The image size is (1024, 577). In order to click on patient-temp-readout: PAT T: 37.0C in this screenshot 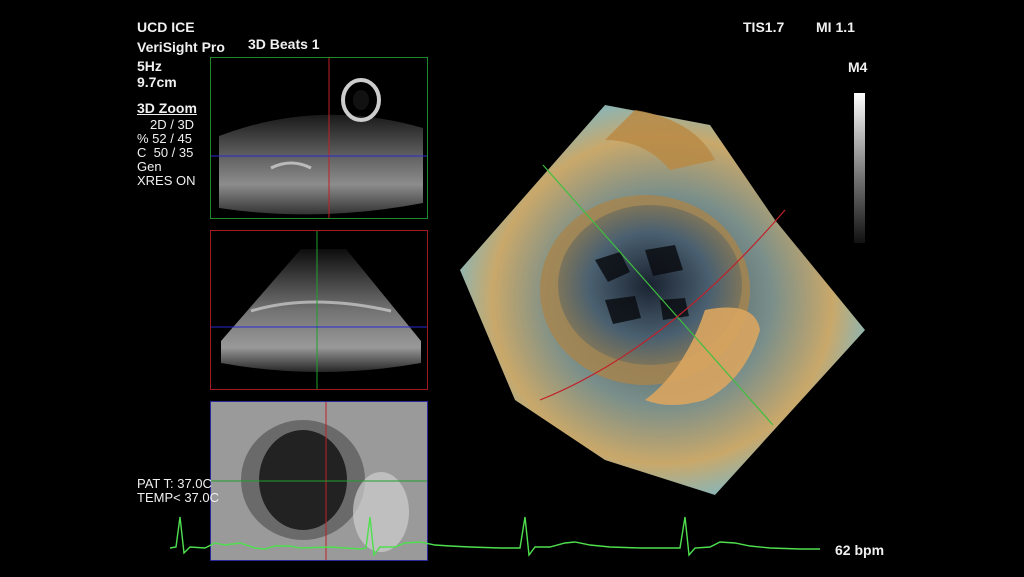, I will do `click(174, 483)`.